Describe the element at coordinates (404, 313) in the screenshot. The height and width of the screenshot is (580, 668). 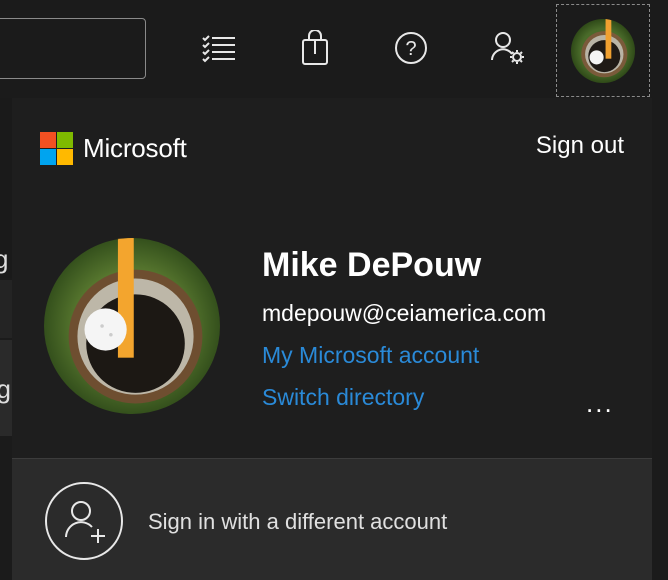
I see `user-email: mdepouw@ceiamerica.com` at that location.